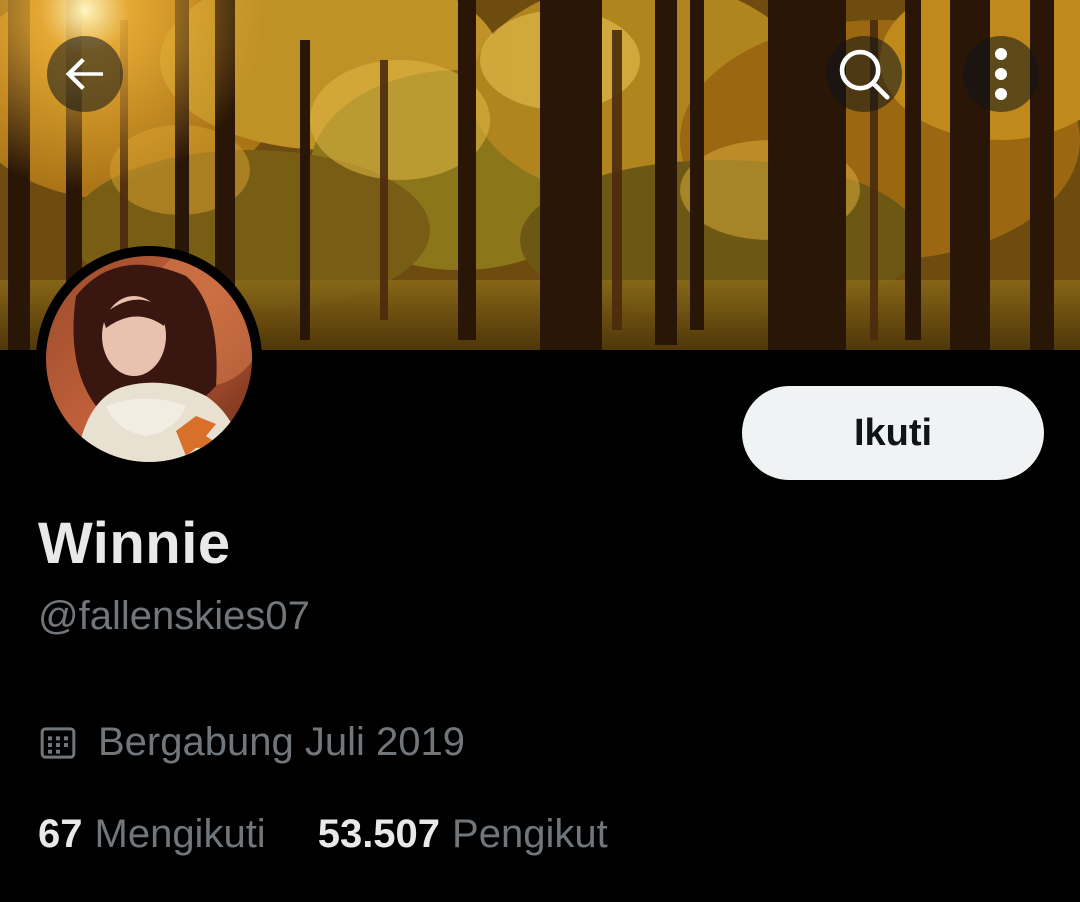  What do you see at coordinates (893, 433) in the screenshot?
I see `follow-button: Ikuti` at bounding box center [893, 433].